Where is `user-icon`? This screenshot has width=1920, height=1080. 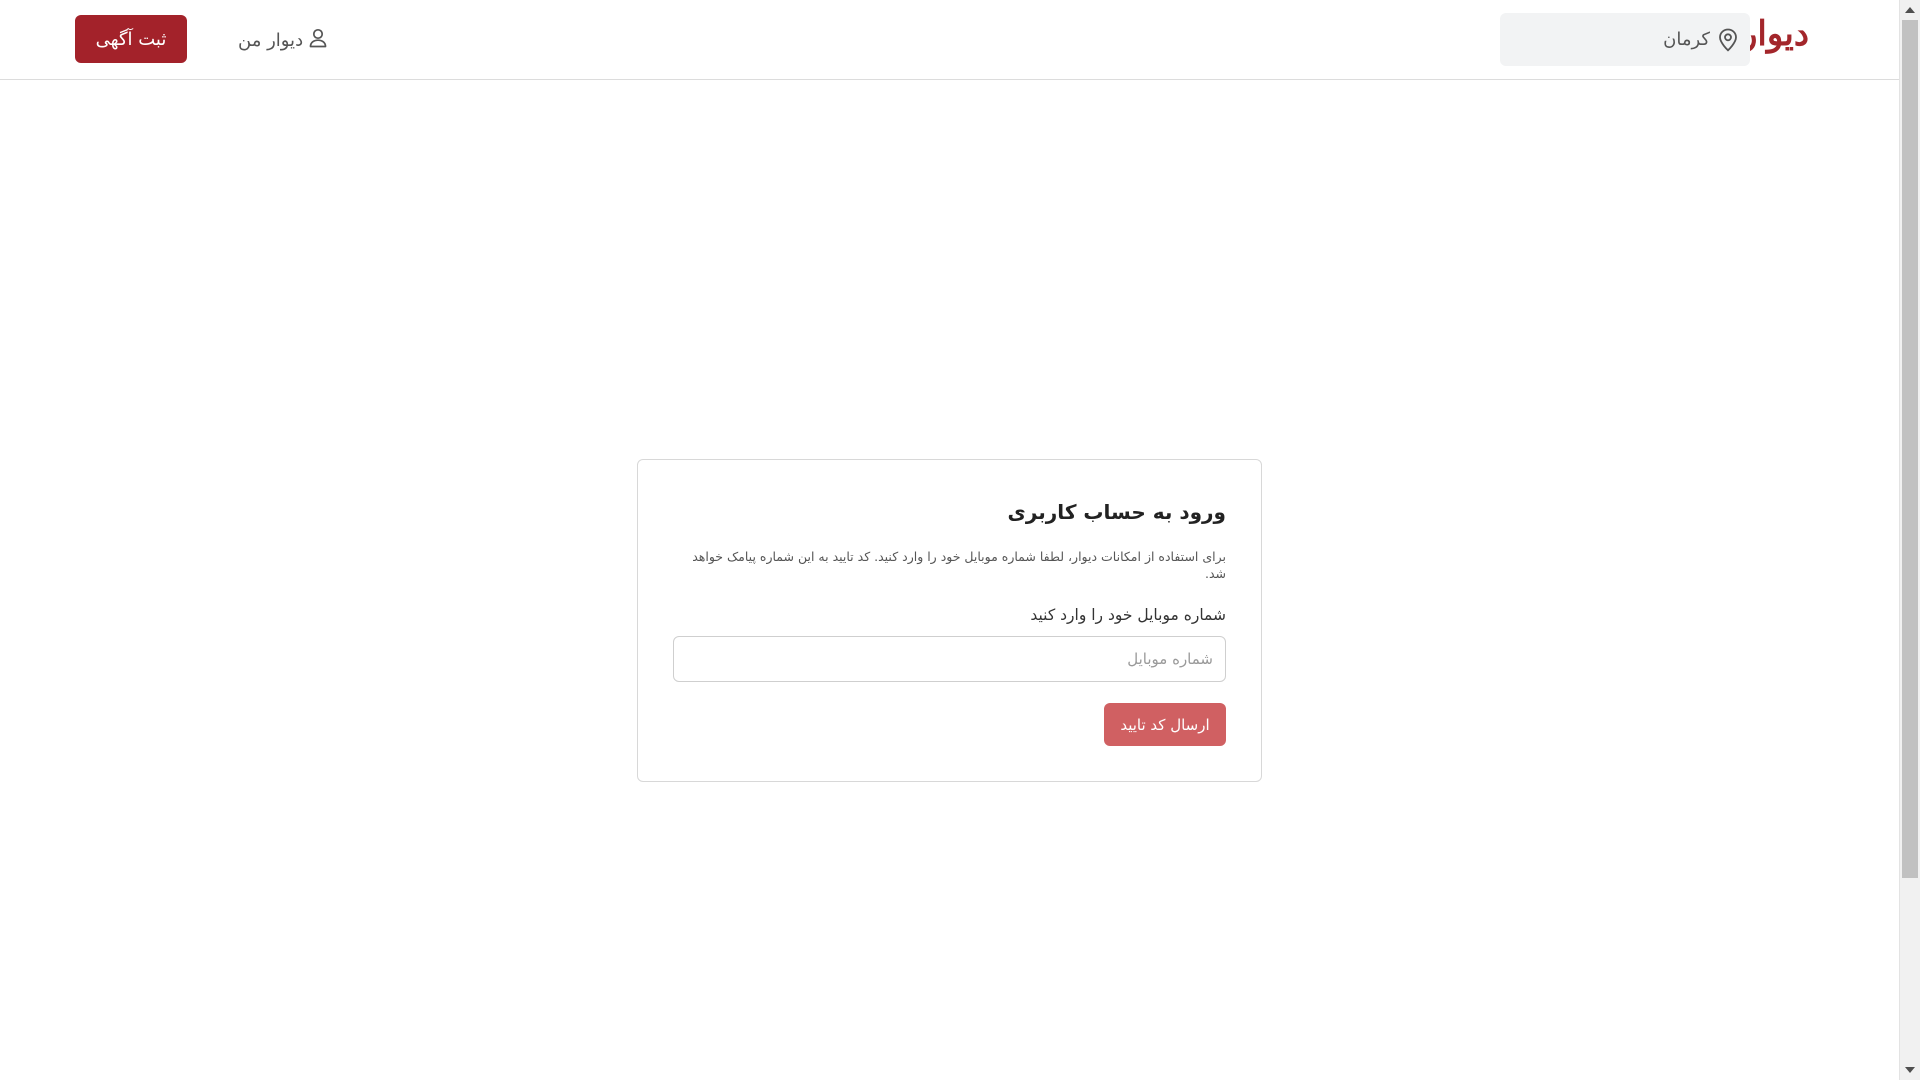 user-icon is located at coordinates (318, 40).